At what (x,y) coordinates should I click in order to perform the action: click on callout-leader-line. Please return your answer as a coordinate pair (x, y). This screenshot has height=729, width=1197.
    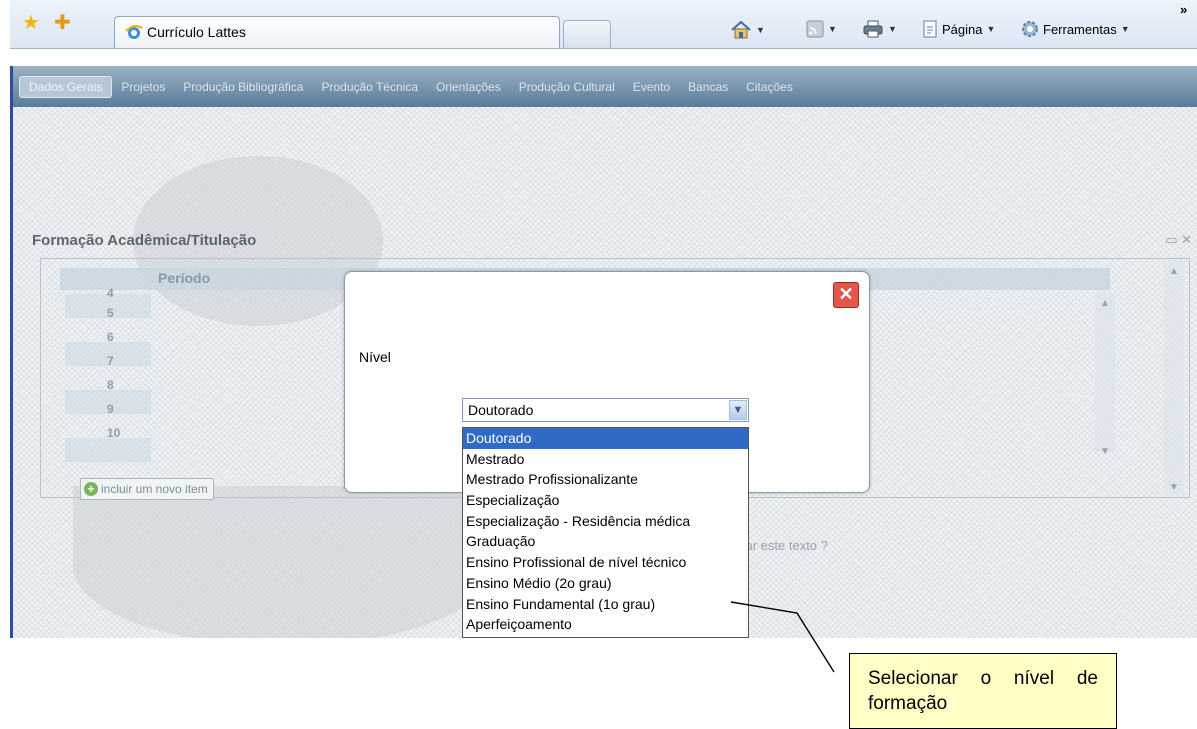
    Looking at the image, I should click on (782, 637).